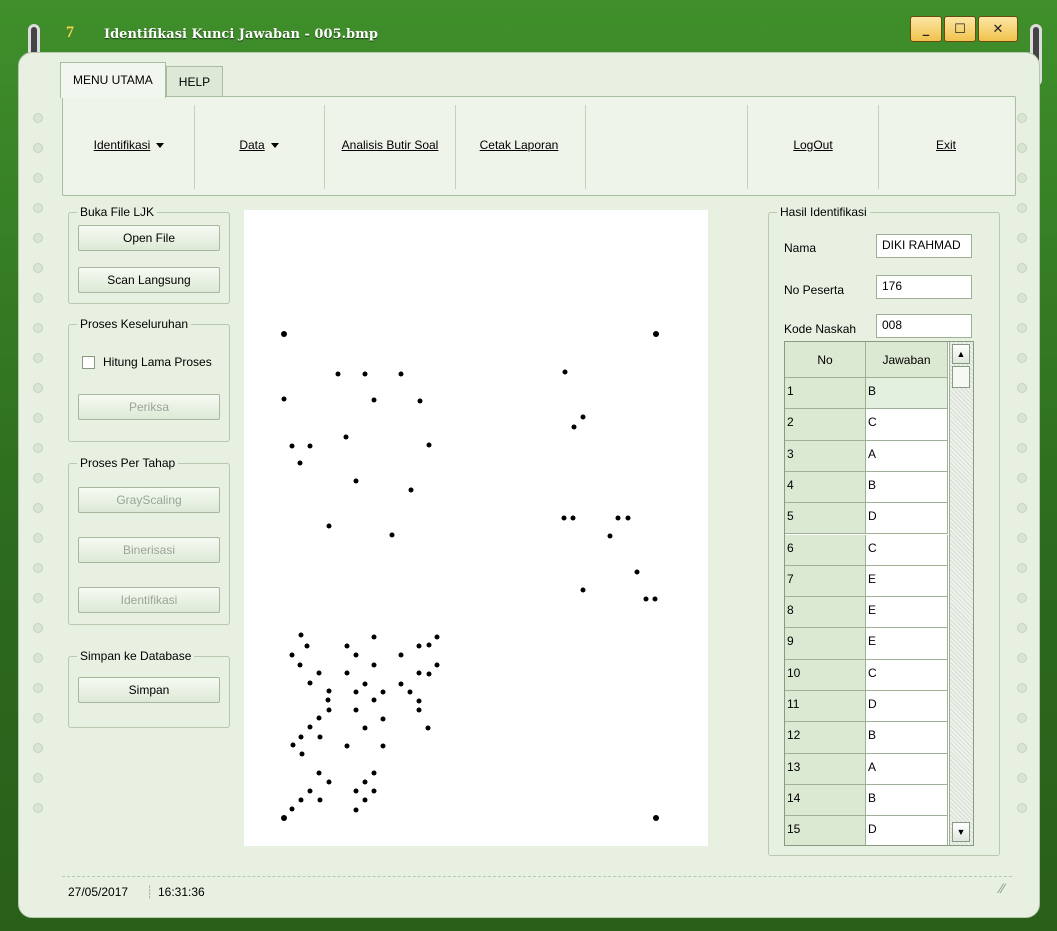 The height and width of the screenshot is (931, 1057). I want to click on table-row: 1B, so click(866, 394).